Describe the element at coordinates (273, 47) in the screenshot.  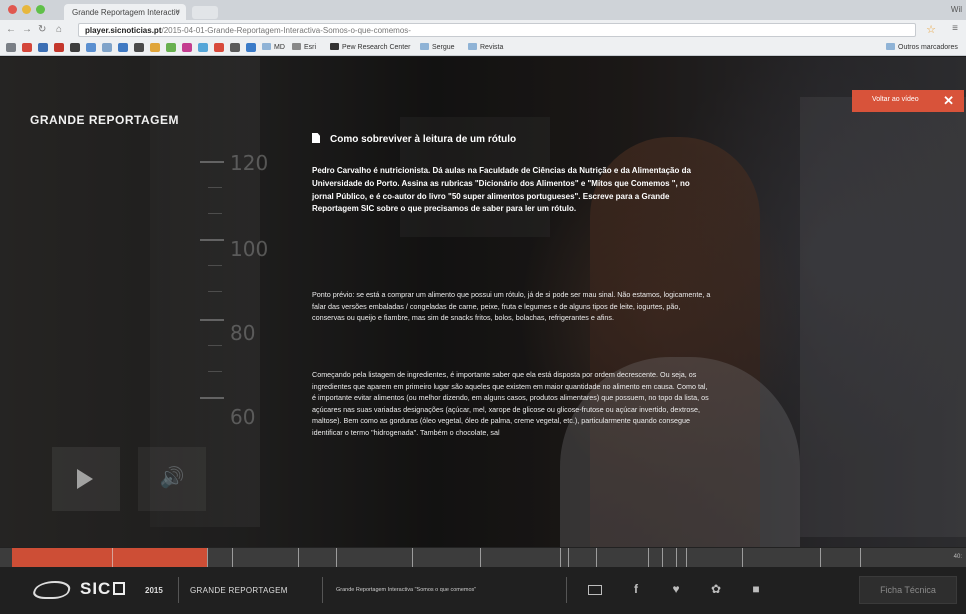
I see `bookmark-md: MD` at that location.